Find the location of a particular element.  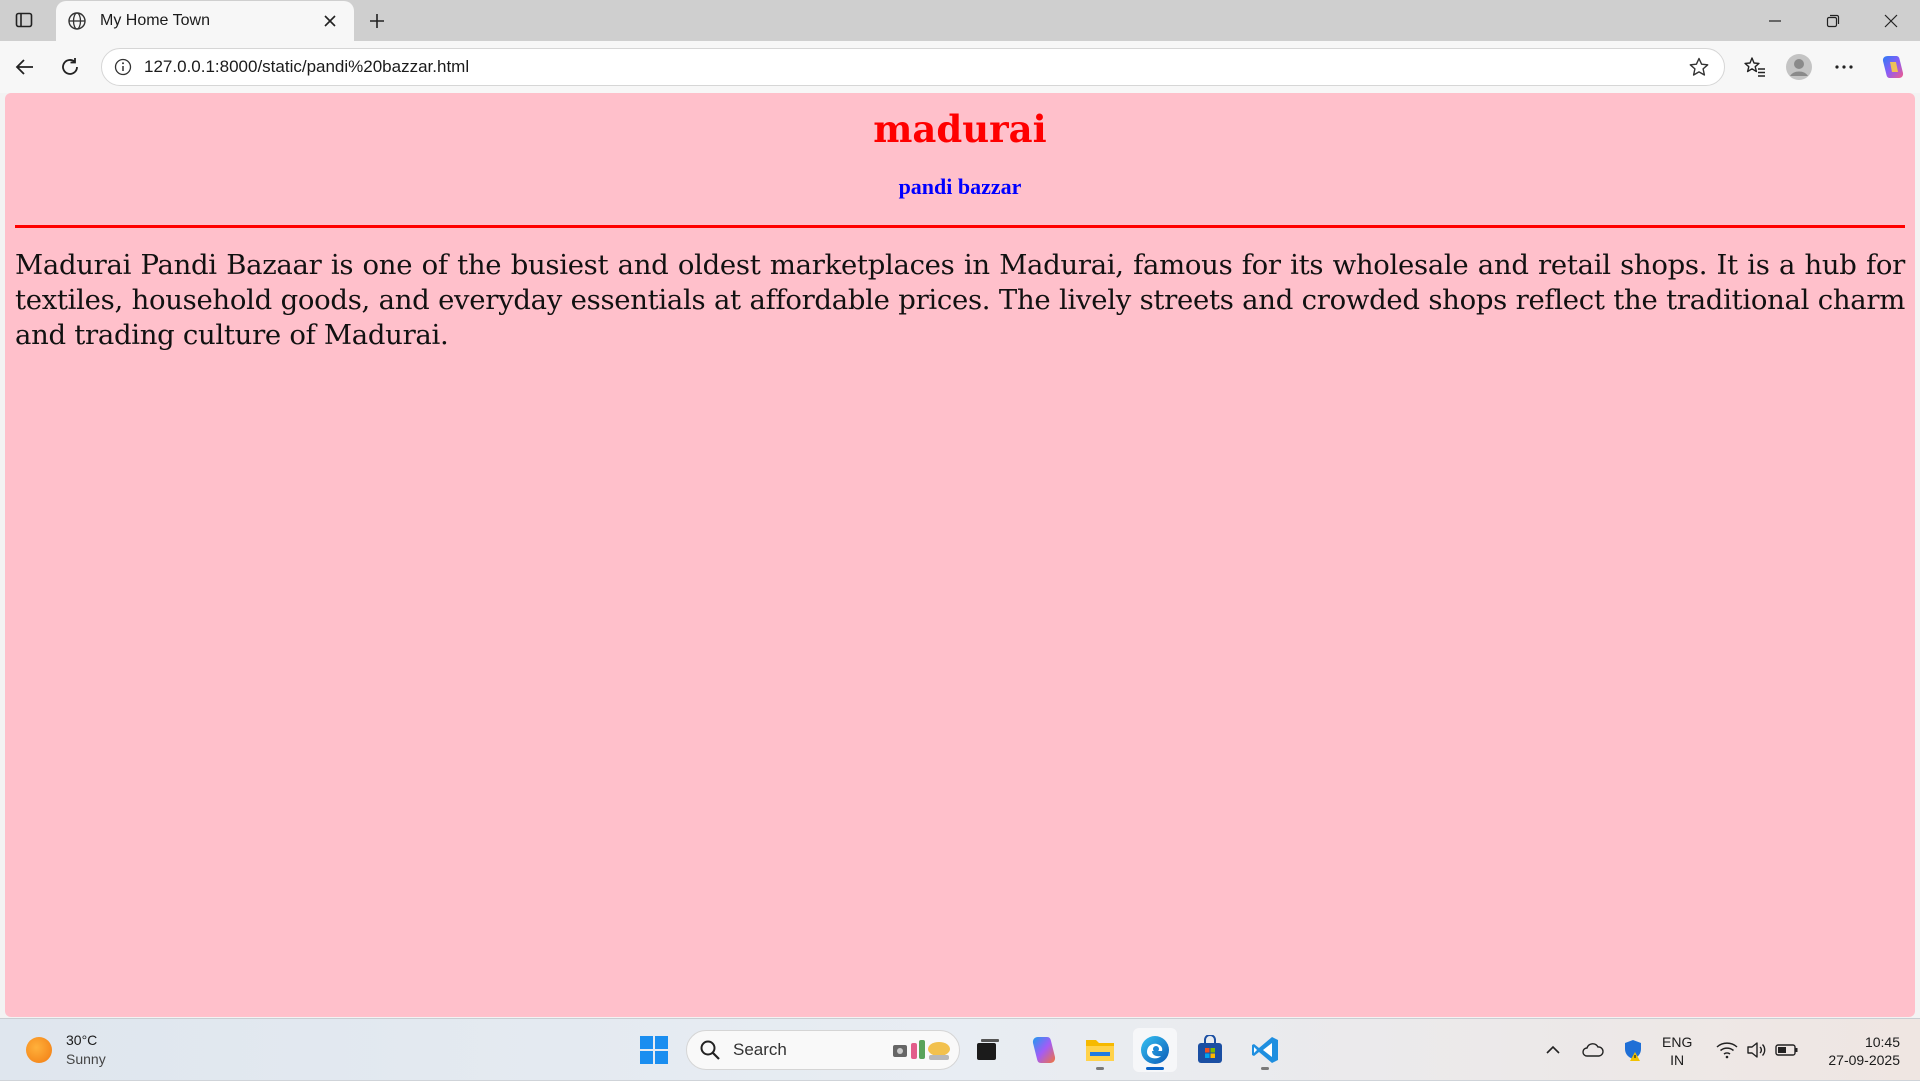

minimize-icon is located at coordinates (1775, 21).